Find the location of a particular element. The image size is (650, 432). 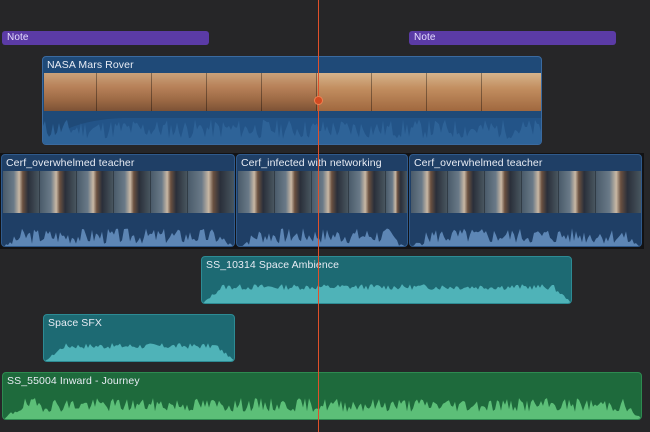

audio-clip: SS_55004 Inward - Journey is located at coordinates (322, 396).